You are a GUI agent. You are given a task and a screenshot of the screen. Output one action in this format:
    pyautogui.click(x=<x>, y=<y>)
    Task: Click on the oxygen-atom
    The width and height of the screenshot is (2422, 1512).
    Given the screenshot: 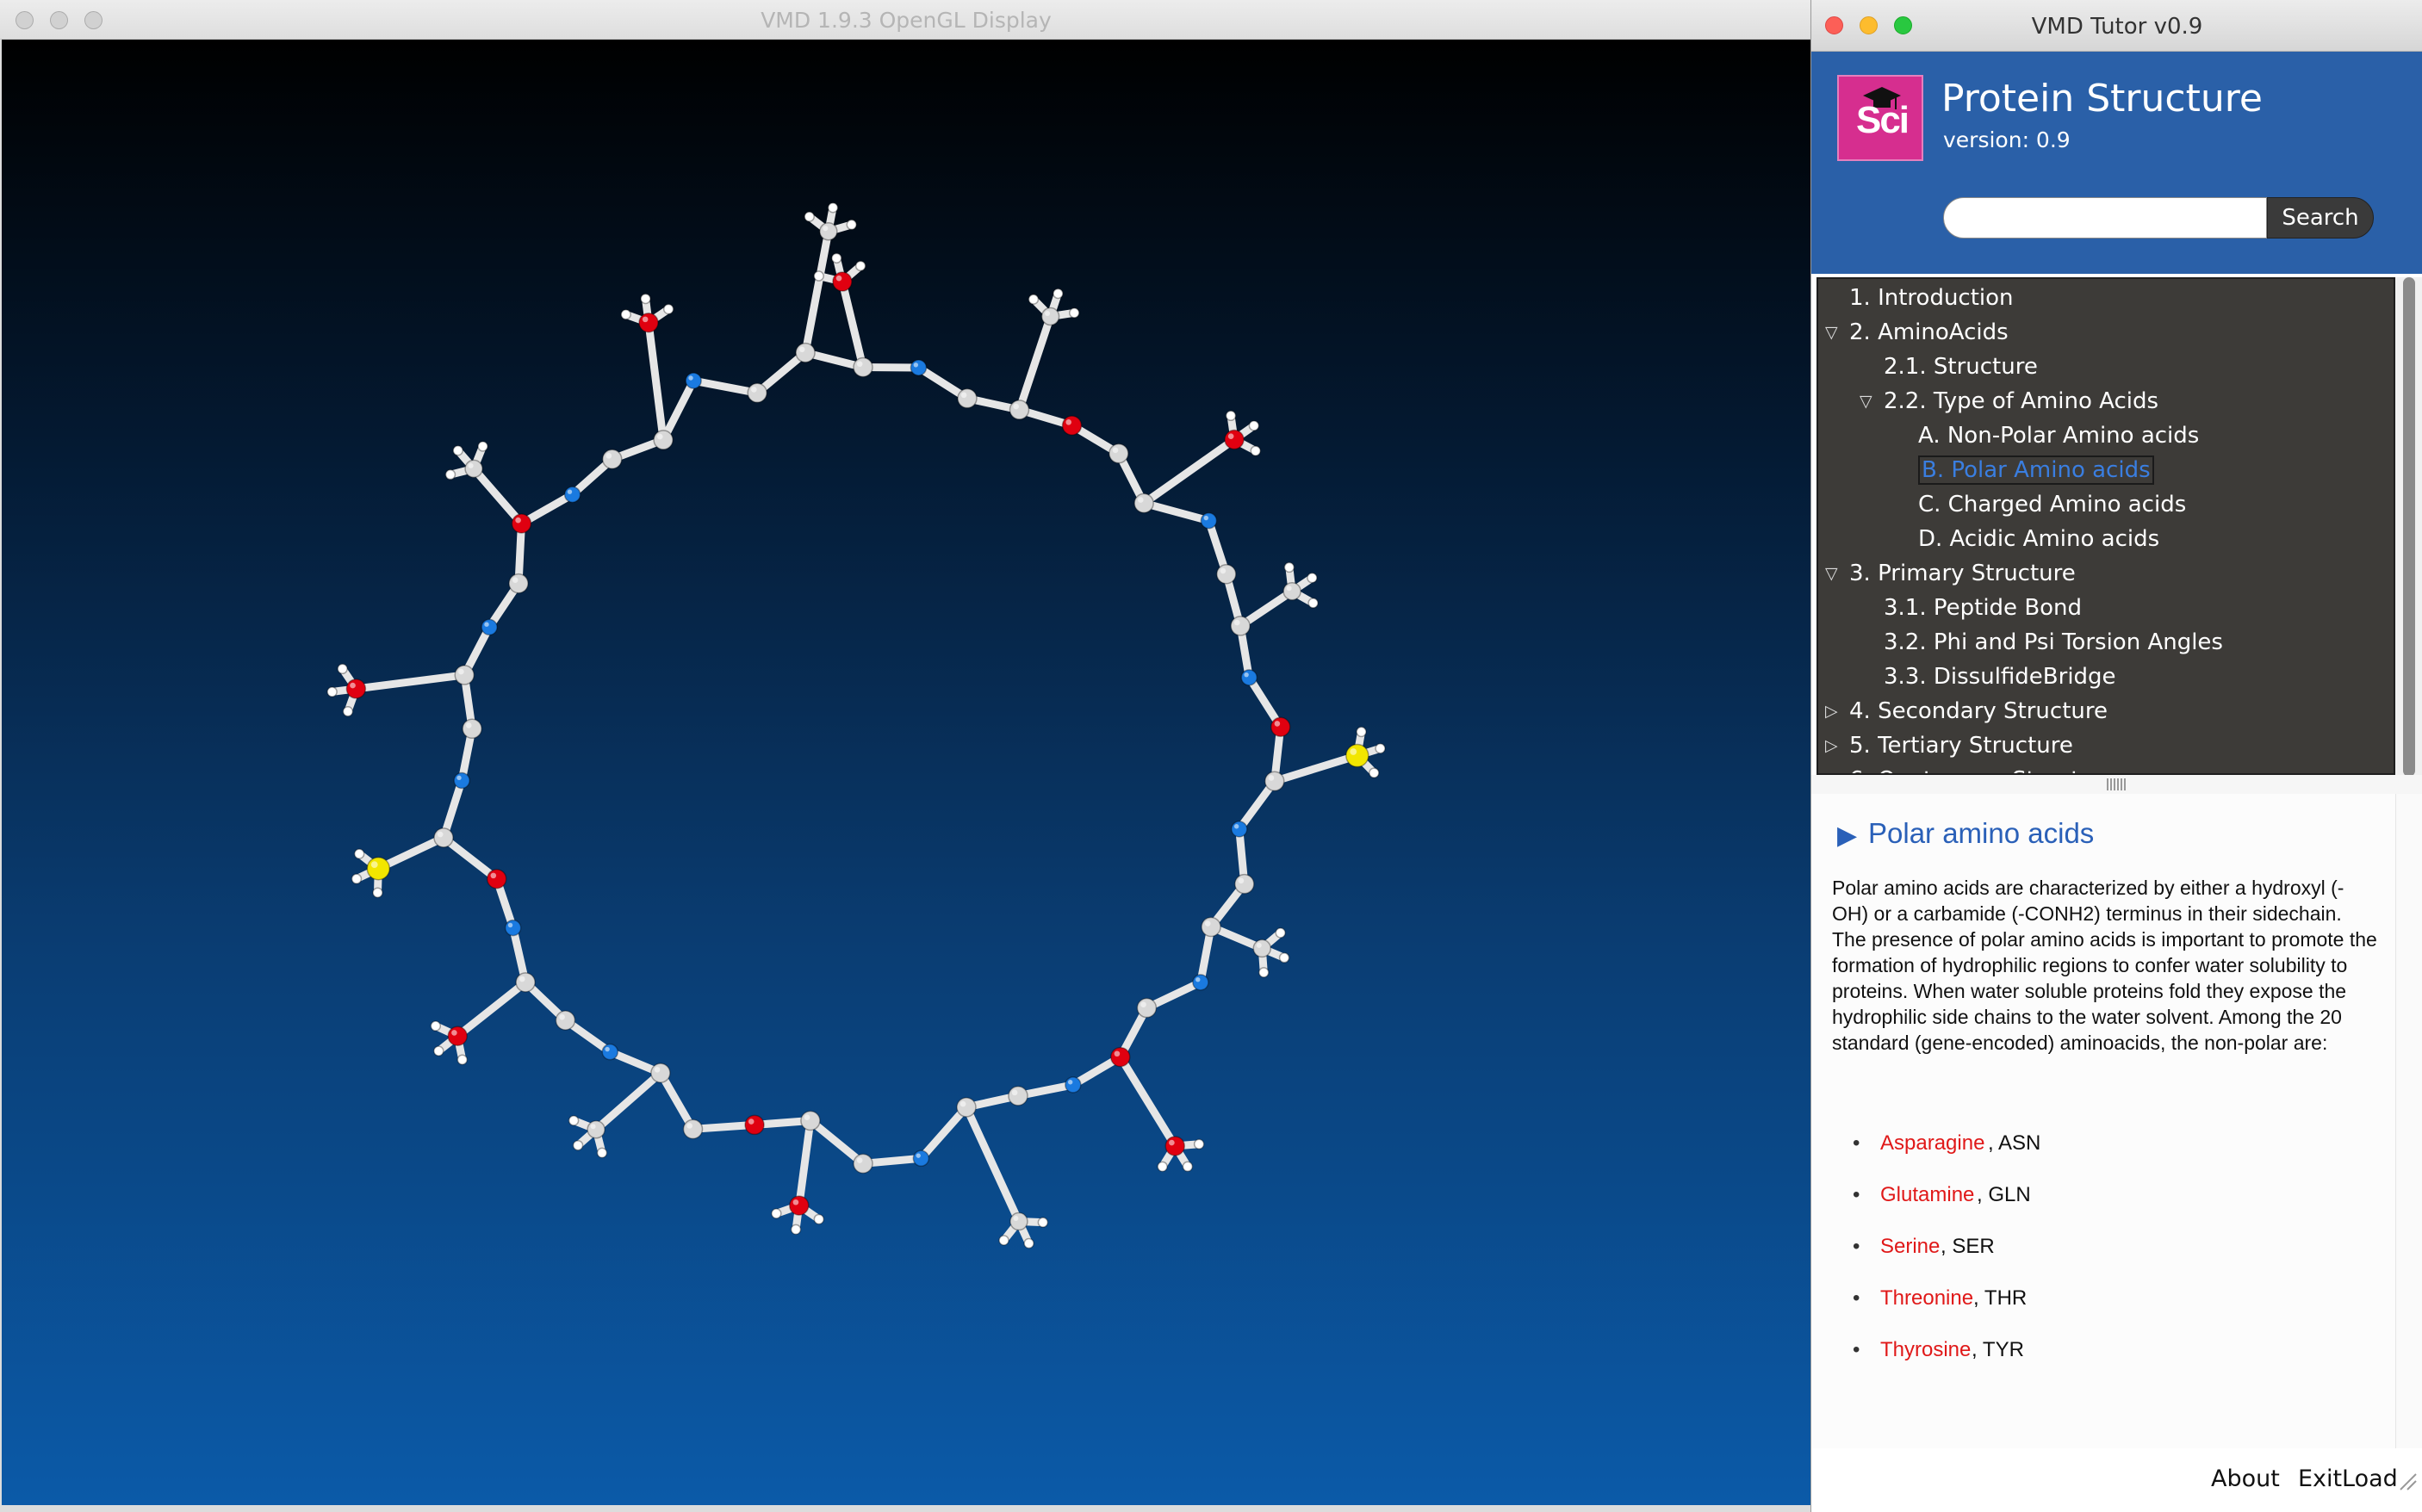 What is the action you would take?
    pyautogui.click(x=1280, y=727)
    